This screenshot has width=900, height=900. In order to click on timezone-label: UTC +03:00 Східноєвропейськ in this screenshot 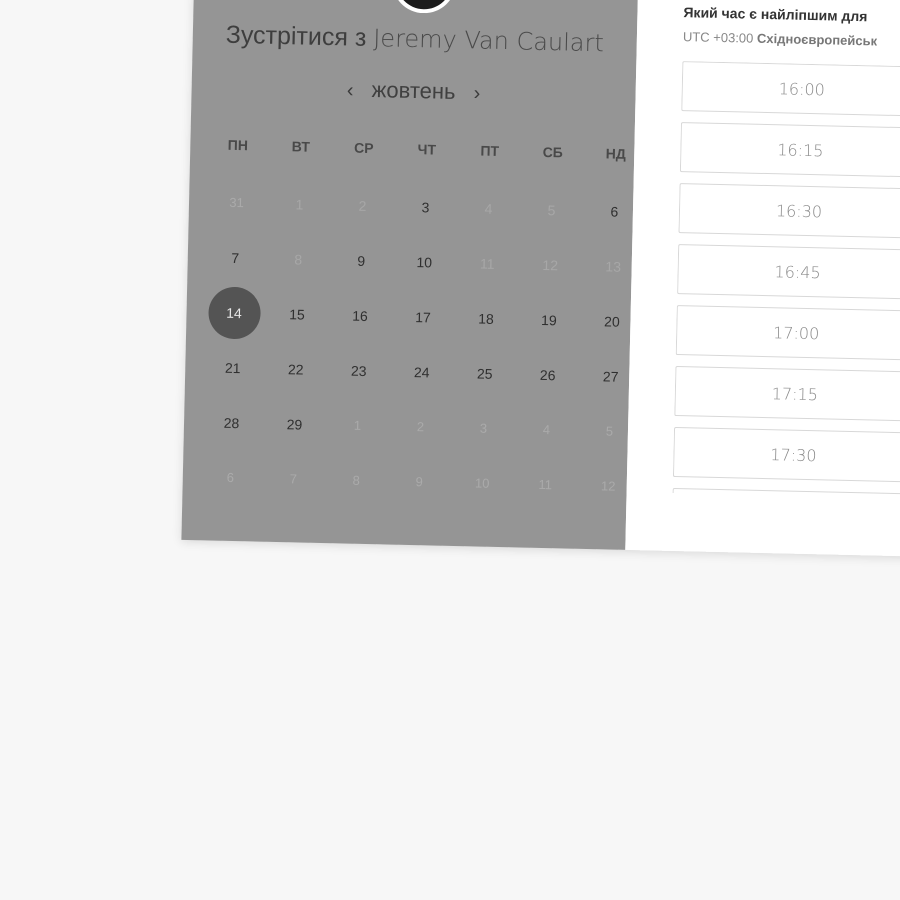, I will do `click(780, 38)`.